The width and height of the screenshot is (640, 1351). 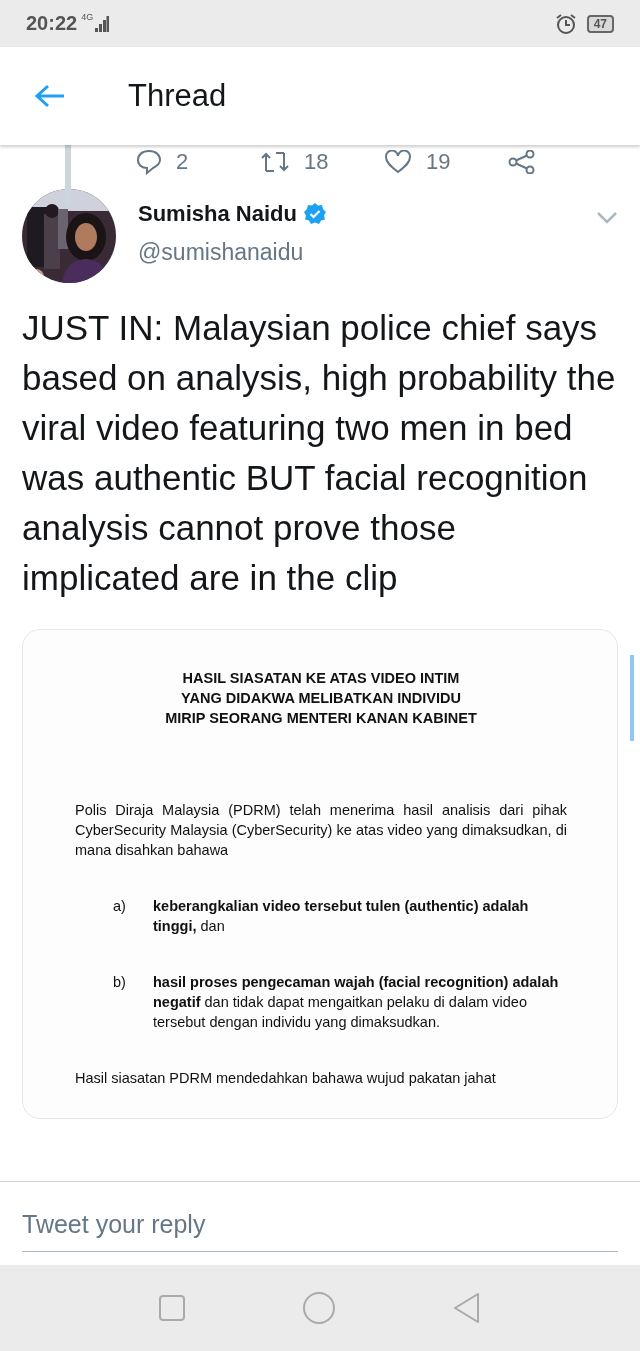 What do you see at coordinates (438, 162) in the screenshot?
I see `like-count: 19` at bounding box center [438, 162].